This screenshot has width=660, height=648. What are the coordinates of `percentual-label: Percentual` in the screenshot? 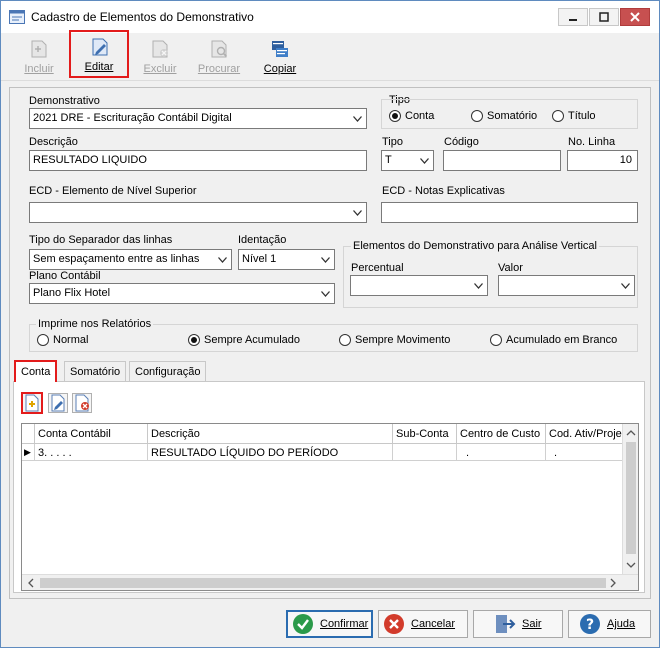 It's located at (377, 268).